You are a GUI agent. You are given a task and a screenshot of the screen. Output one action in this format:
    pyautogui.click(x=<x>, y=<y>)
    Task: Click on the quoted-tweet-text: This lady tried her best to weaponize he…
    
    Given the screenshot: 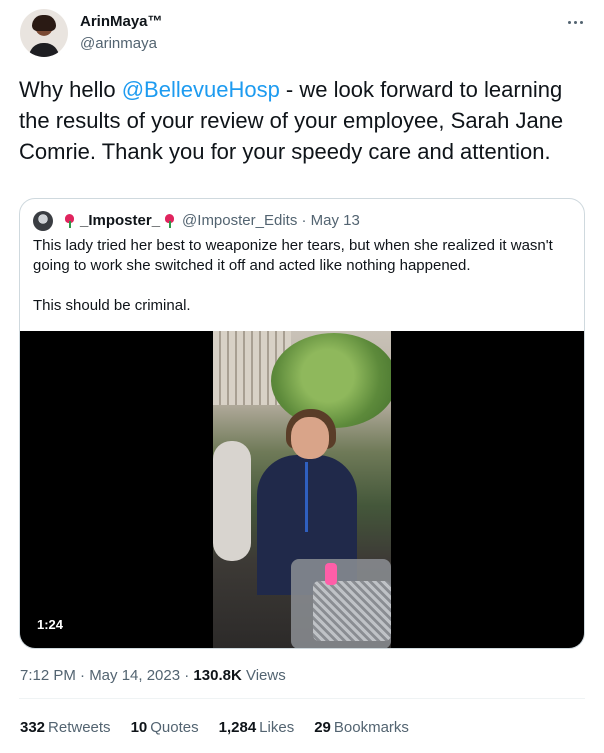 What is the action you would take?
    pyautogui.click(x=303, y=276)
    